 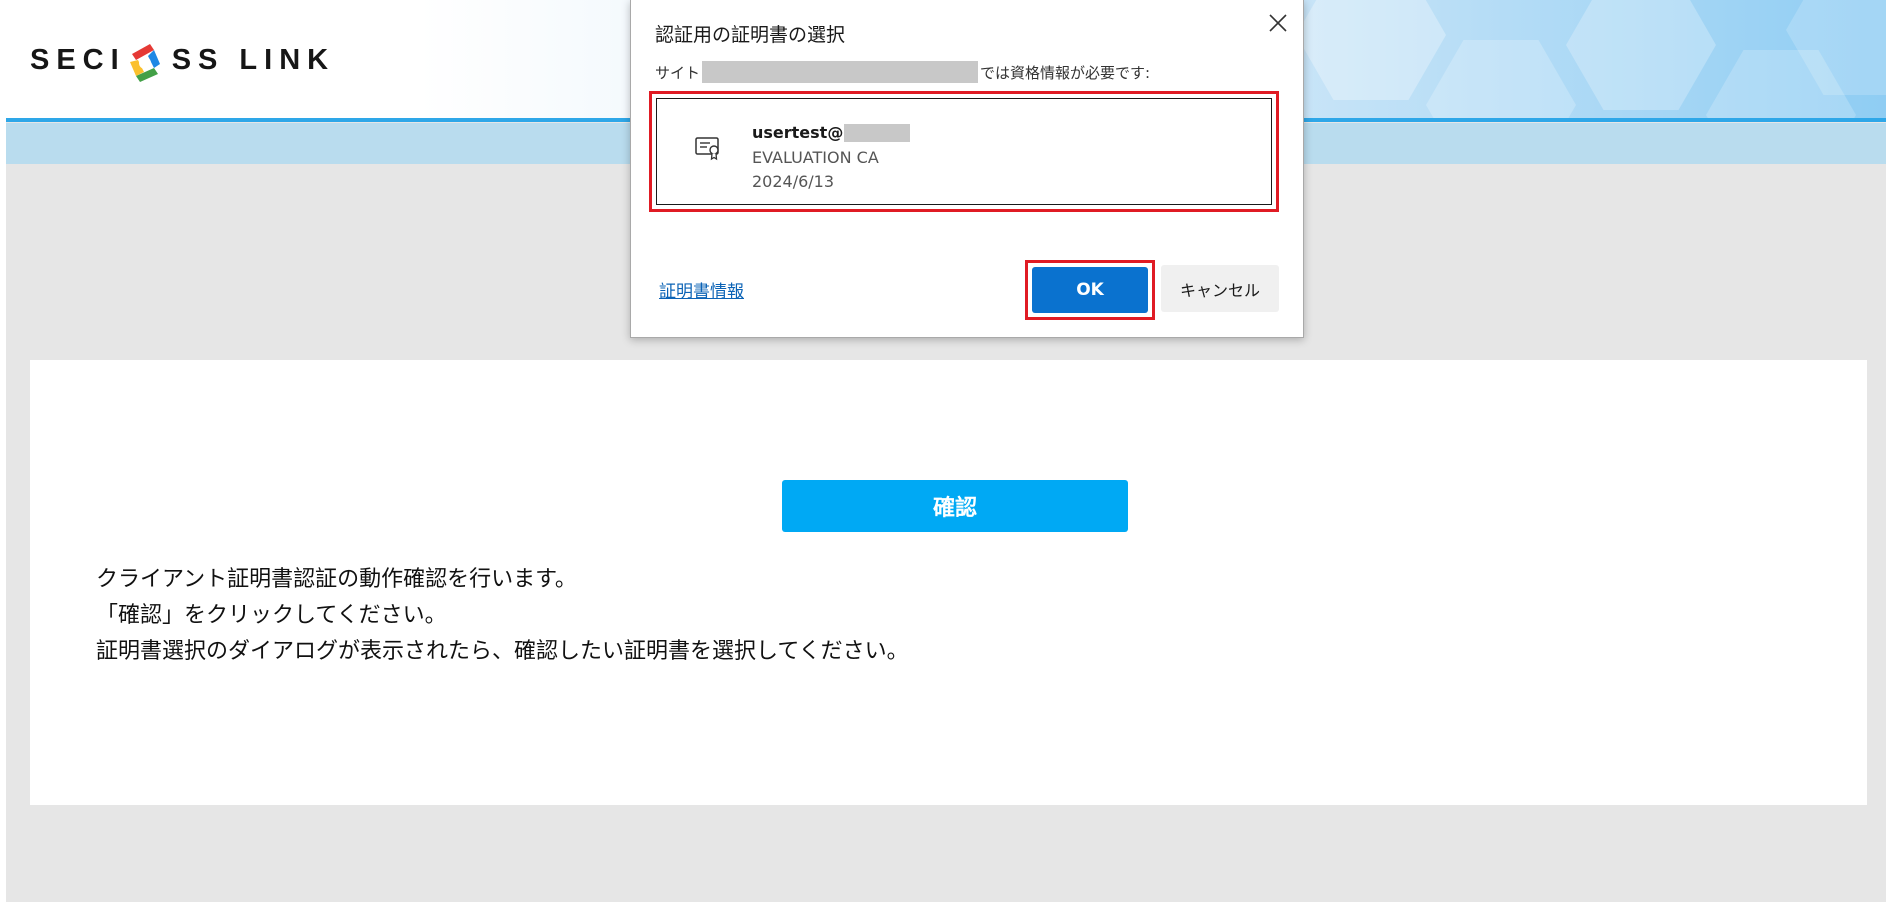 I want to click on logo-text-left: SECI, so click(x=78, y=60).